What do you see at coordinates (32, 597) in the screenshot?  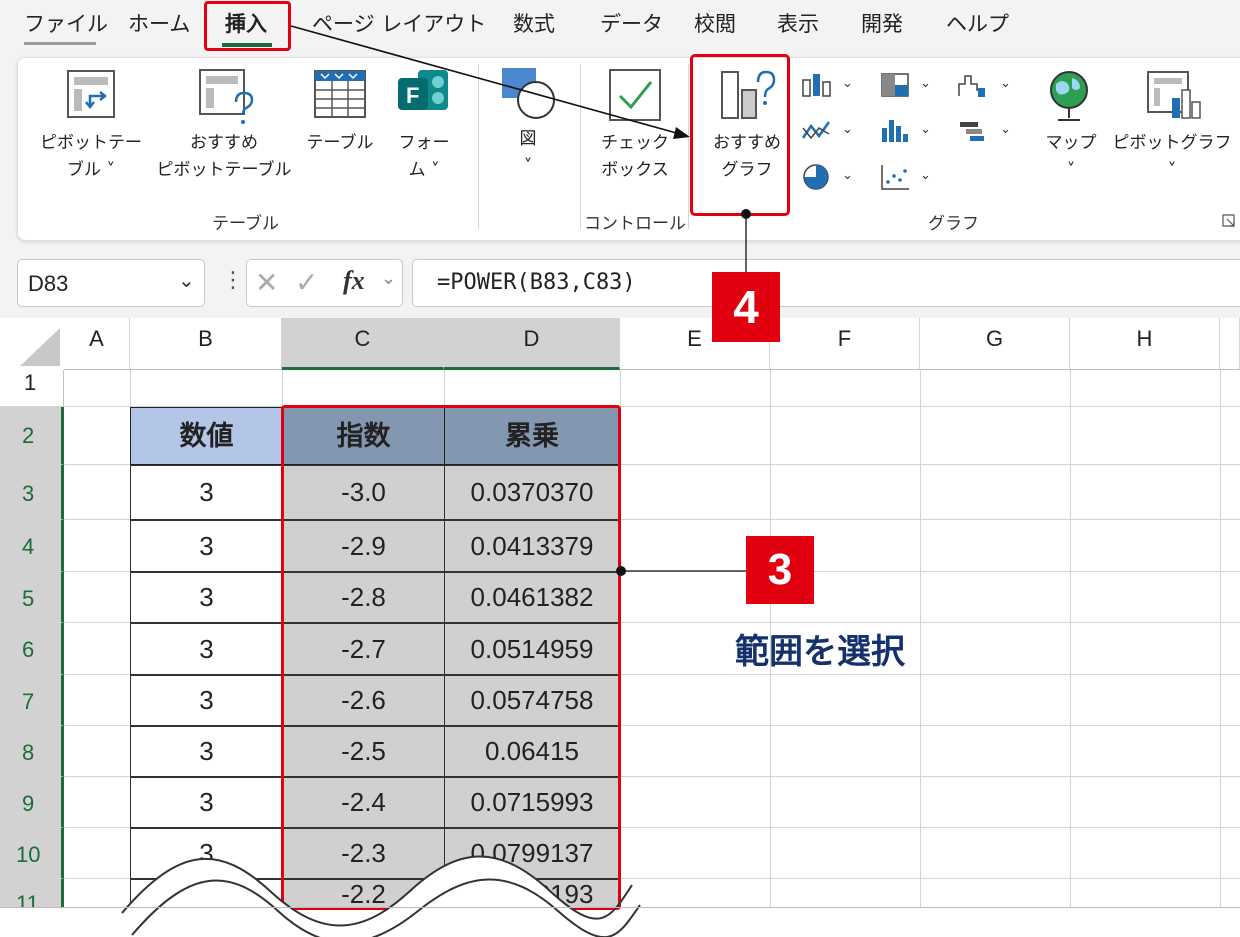 I see `row-header-5: 5` at bounding box center [32, 597].